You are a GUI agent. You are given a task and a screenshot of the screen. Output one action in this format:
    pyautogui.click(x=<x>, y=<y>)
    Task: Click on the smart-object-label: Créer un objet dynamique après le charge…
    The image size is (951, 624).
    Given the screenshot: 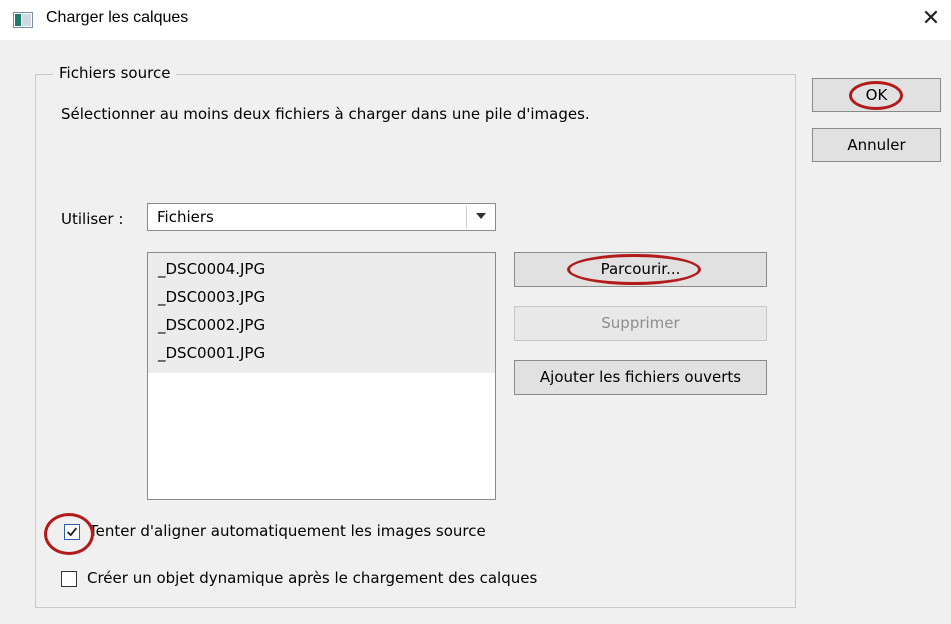 What is the action you would take?
    pyautogui.click(x=312, y=578)
    